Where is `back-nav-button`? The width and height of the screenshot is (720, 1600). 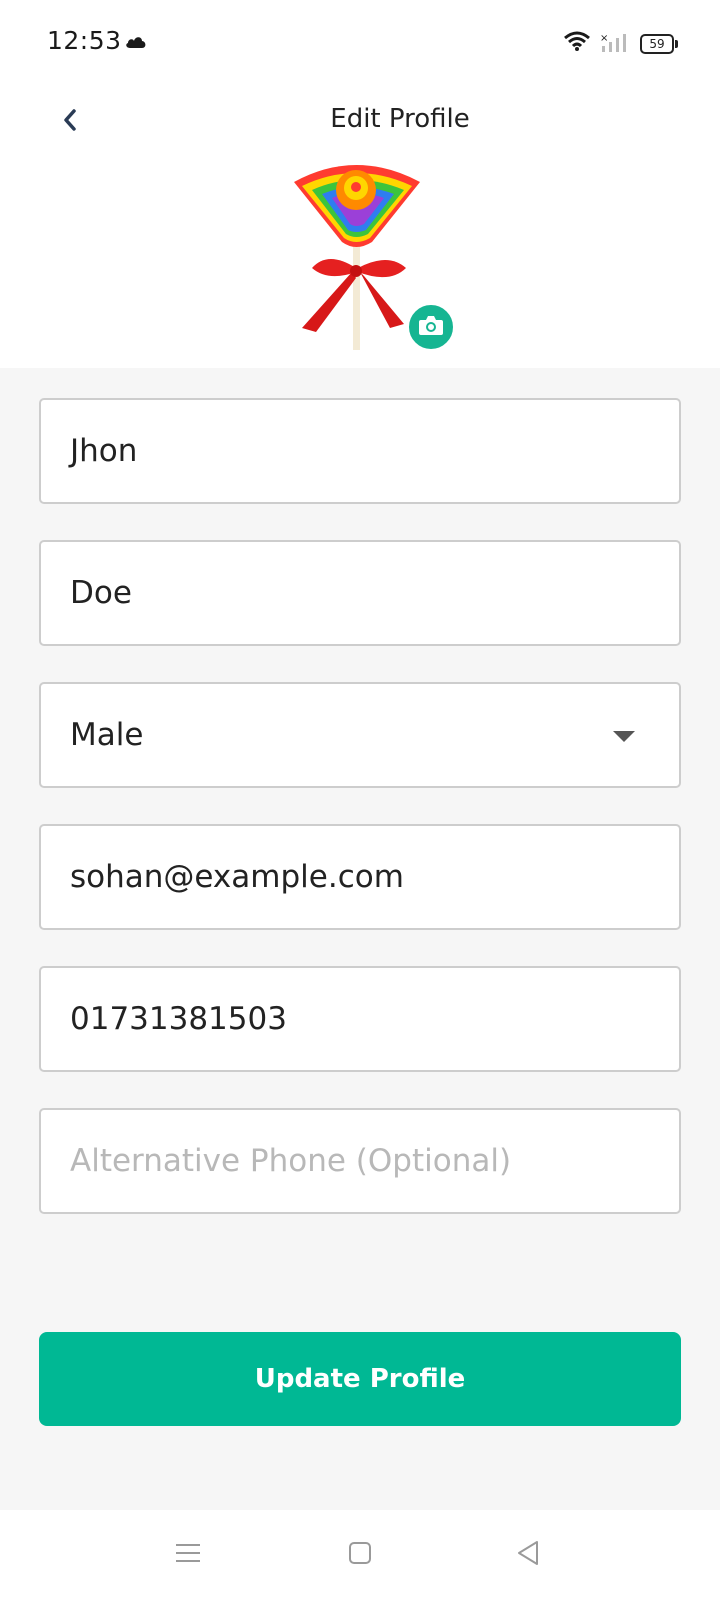
back-nav-button is located at coordinates (528, 1555).